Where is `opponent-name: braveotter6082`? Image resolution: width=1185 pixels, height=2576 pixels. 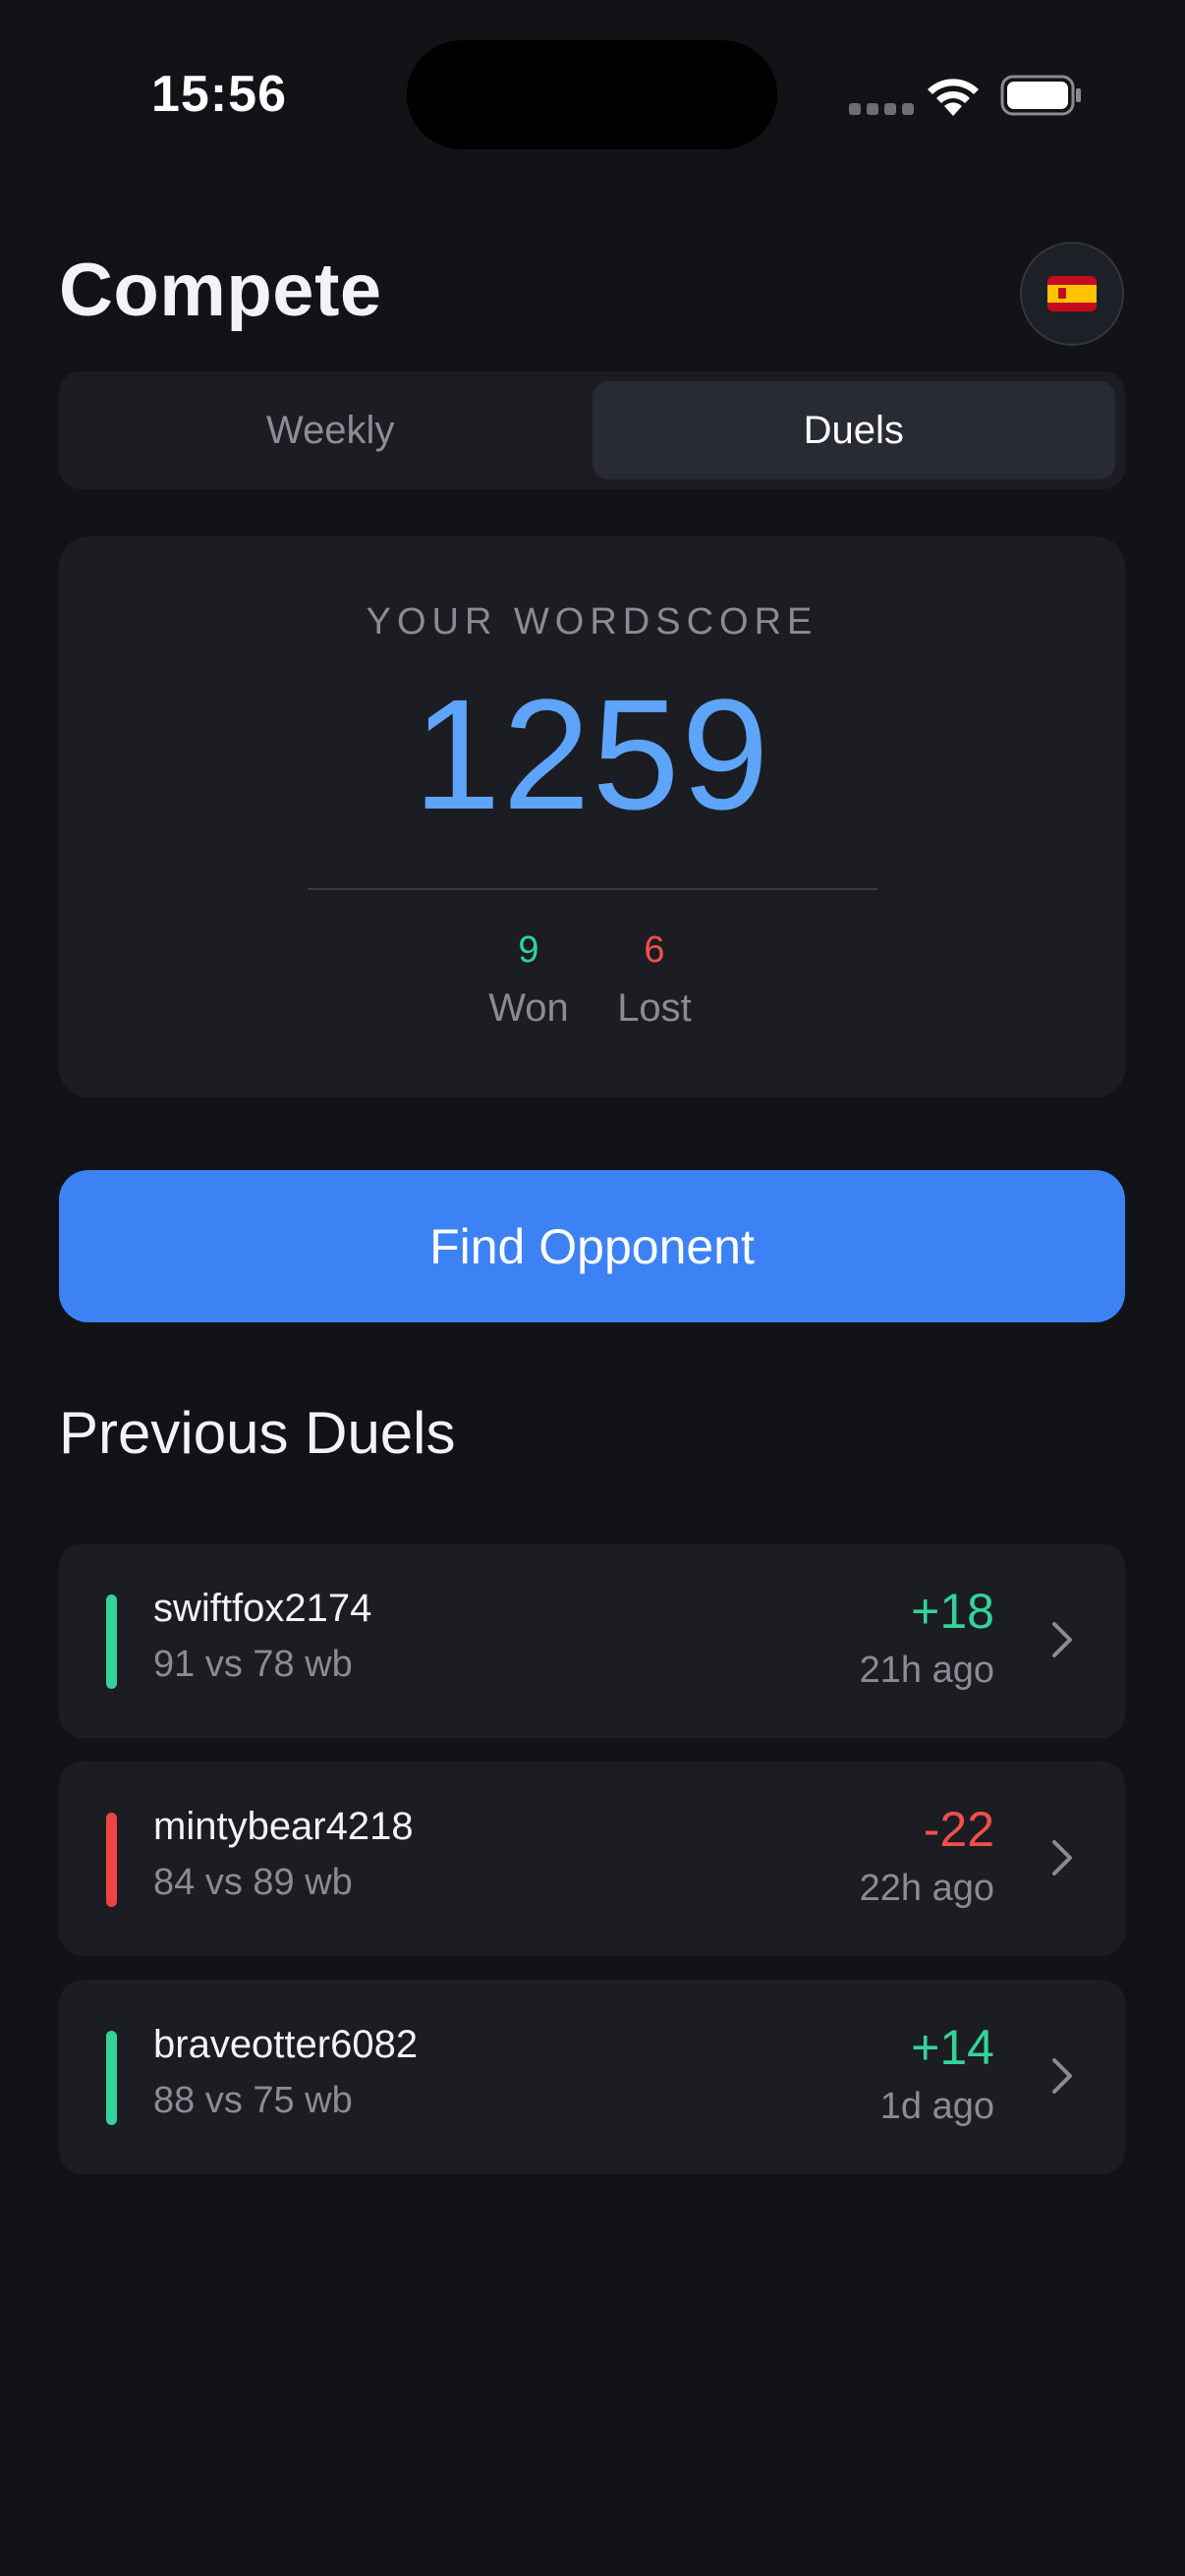 opponent-name: braveotter6082 is located at coordinates (286, 2044).